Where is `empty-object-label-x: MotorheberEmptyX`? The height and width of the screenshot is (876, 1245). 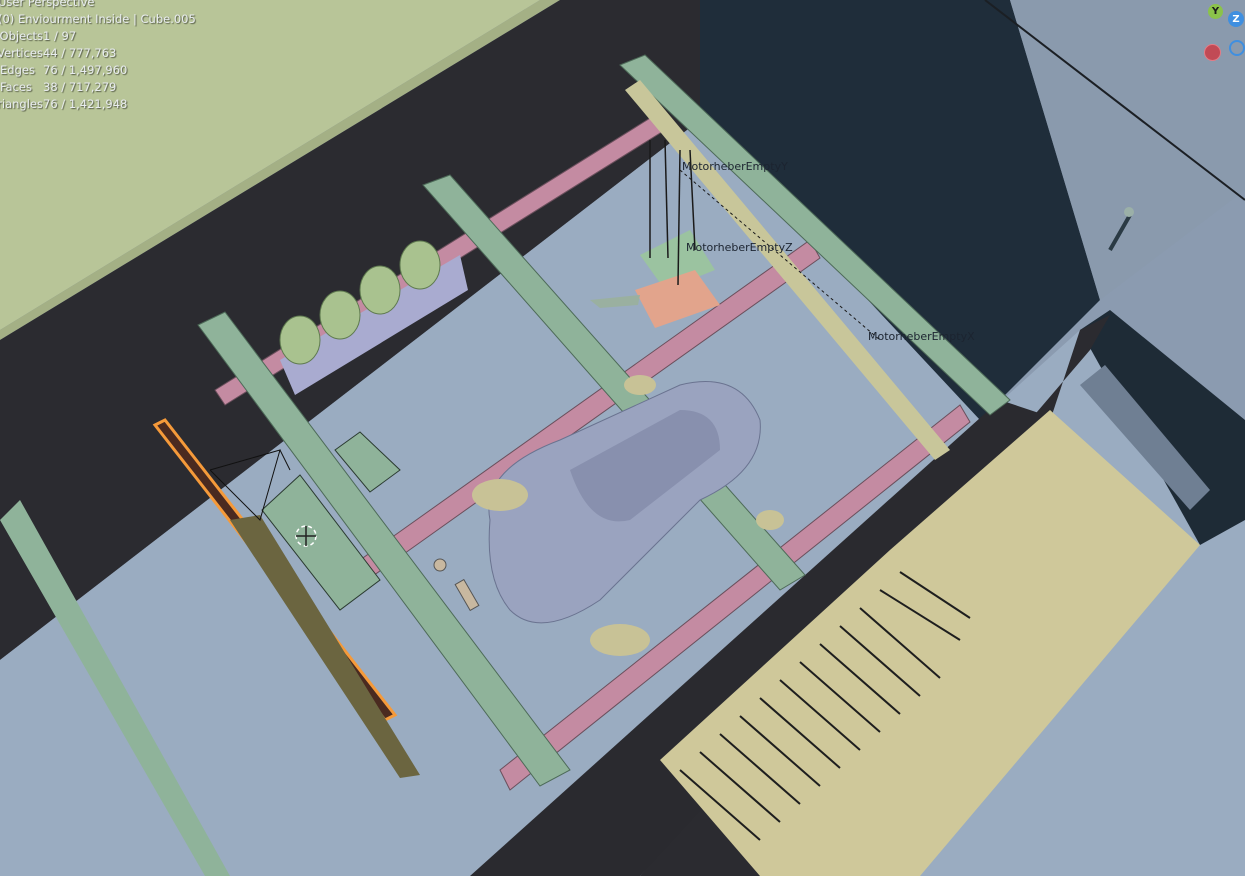 empty-object-label-x: MotorheberEmptyX is located at coordinates (921, 336).